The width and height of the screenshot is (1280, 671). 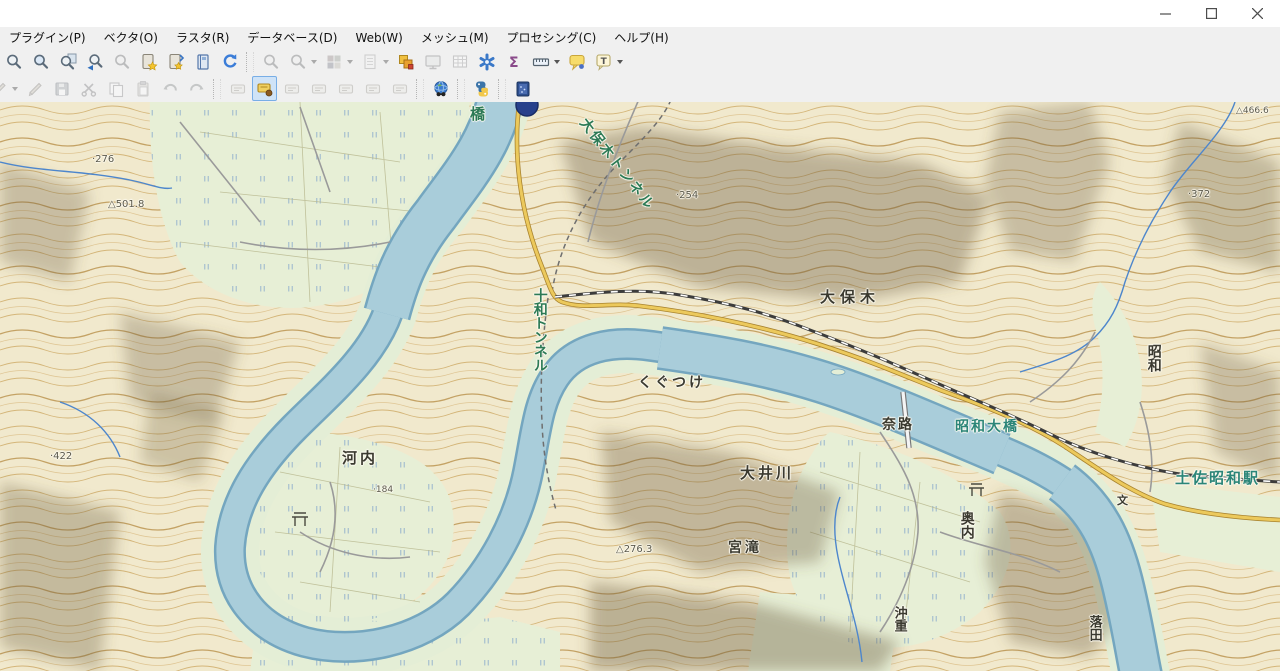 What do you see at coordinates (103, 159) in the screenshot?
I see `map-label-3: ·276` at bounding box center [103, 159].